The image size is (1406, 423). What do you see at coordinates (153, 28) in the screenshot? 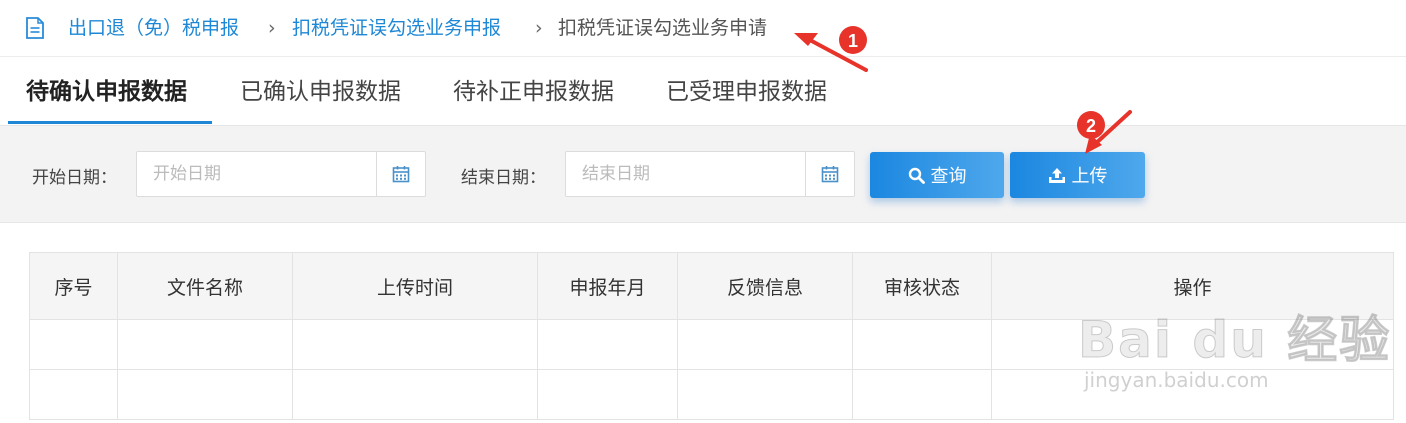
I see `breadcrumb-item-export-tax: 出口退（免）税申报` at bounding box center [153, 28].